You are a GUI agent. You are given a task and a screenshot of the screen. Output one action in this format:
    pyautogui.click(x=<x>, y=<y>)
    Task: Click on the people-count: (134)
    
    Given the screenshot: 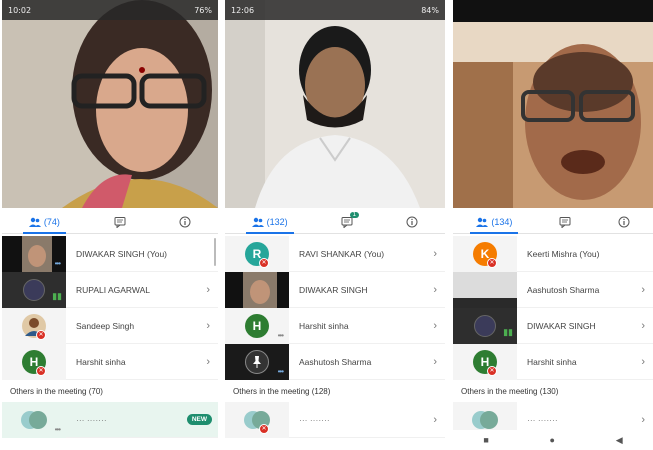 What is the action you would take?
    pyautogui.click(x=502, y=221)
    